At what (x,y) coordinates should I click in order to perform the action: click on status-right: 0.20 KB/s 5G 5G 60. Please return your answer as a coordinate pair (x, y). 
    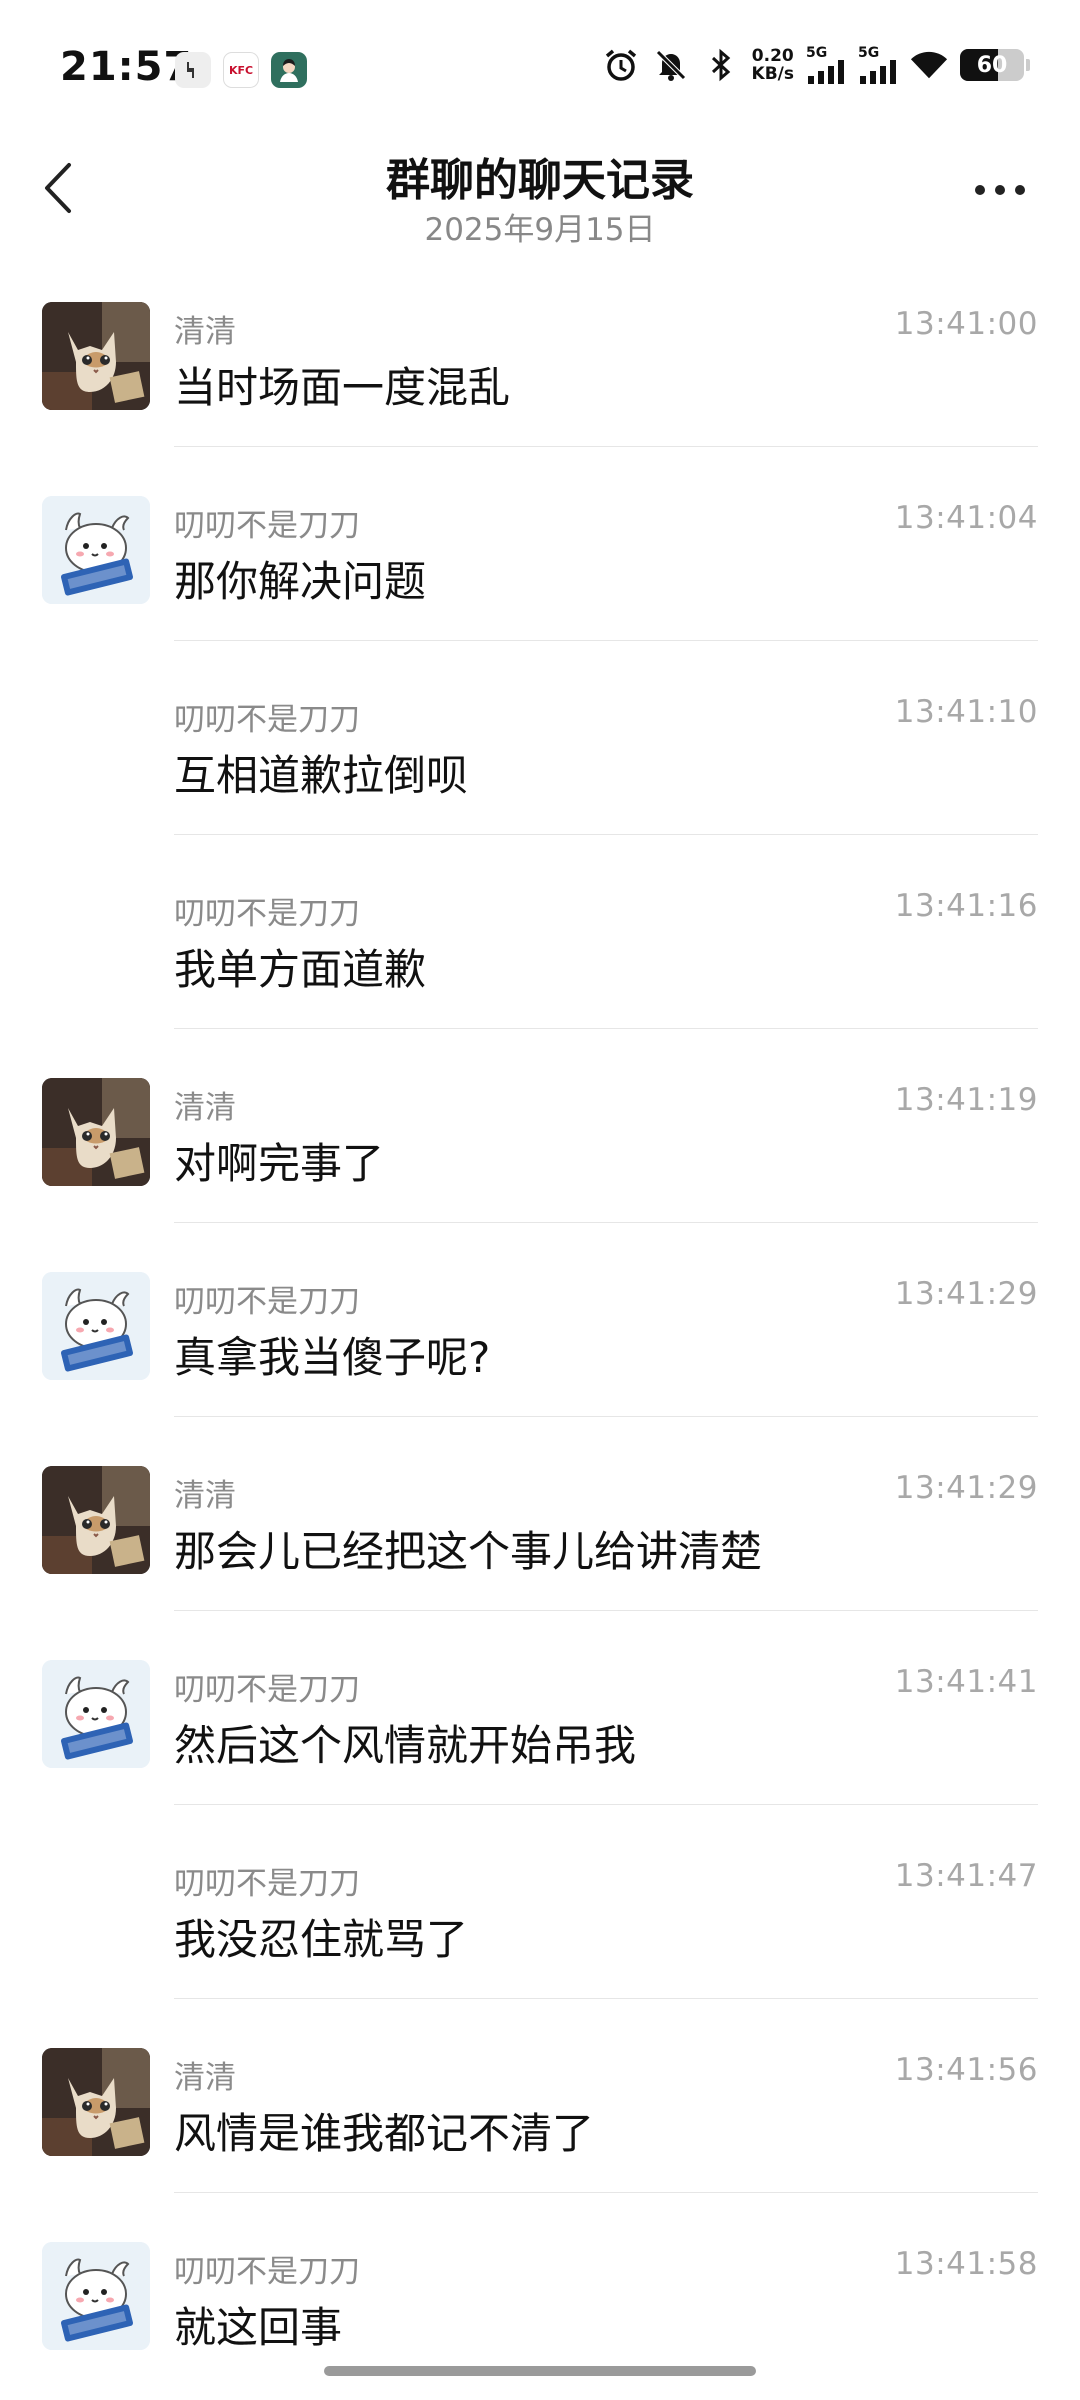
    Looking at the image, I should click on (816, 65).